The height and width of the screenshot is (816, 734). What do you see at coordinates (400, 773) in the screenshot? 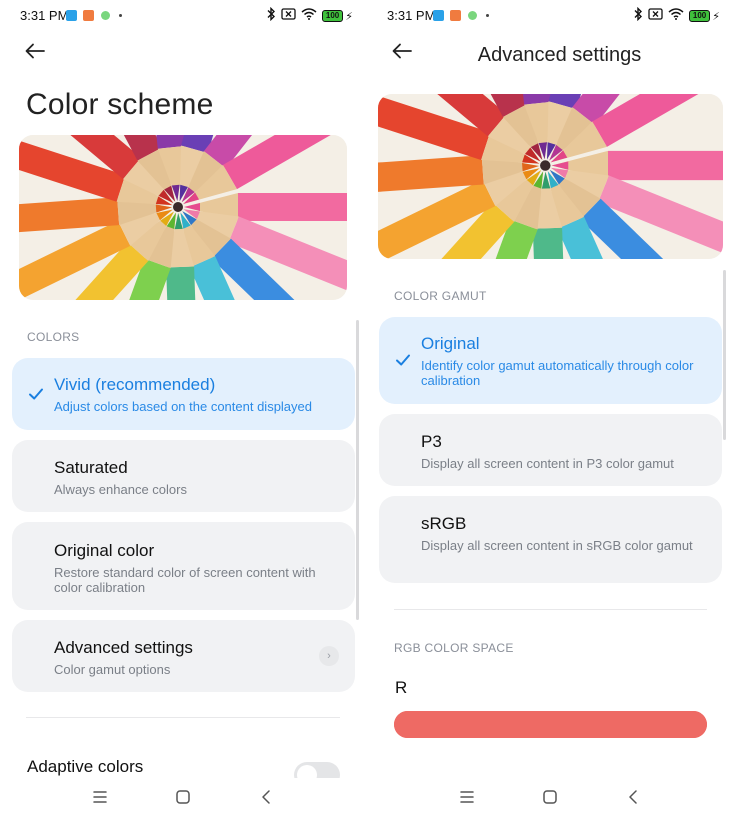
I see `g-channel-label-partial` at bounding box center [400, 773].